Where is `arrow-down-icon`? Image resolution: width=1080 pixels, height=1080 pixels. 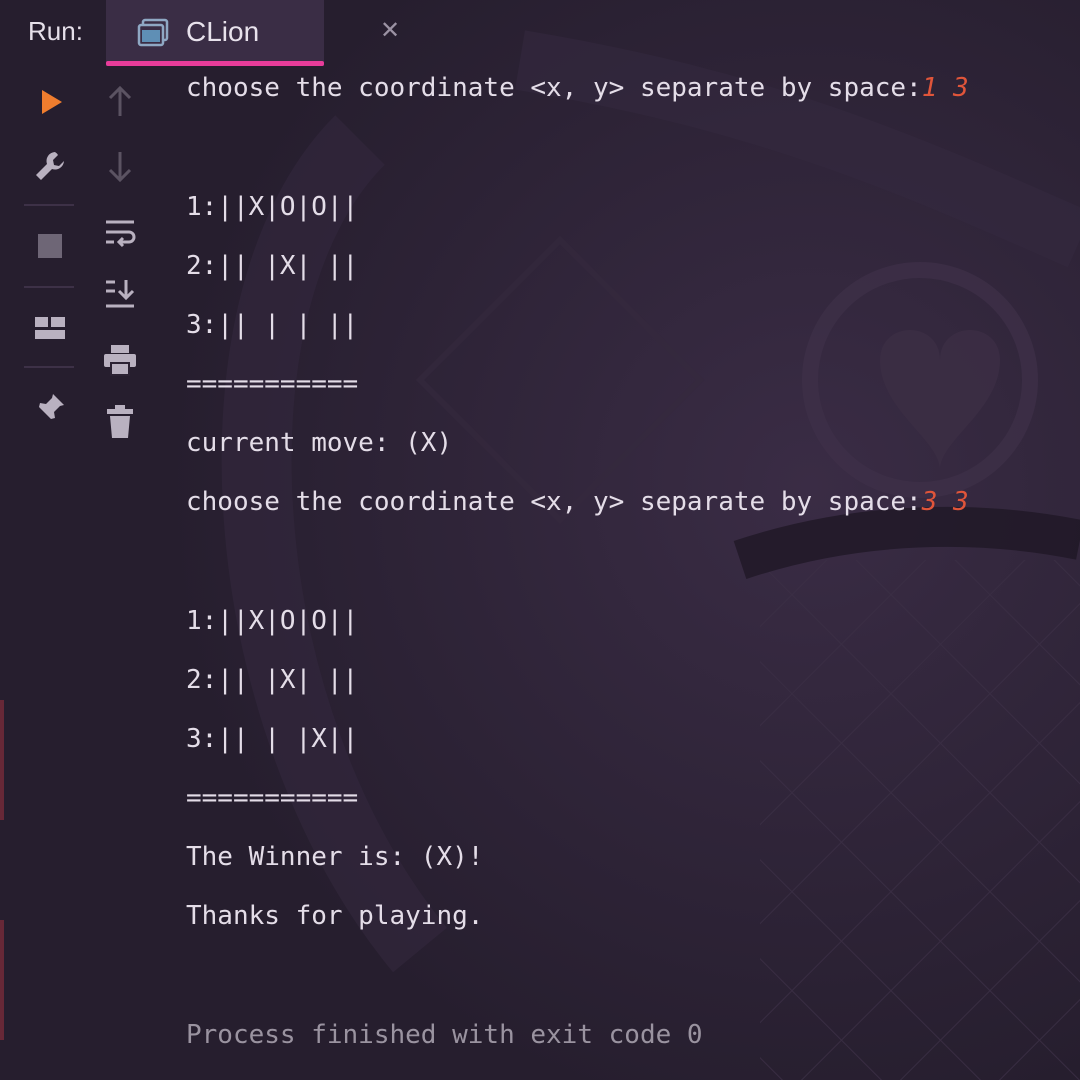 arrow-down-icon is located at coordinates (120, 167).